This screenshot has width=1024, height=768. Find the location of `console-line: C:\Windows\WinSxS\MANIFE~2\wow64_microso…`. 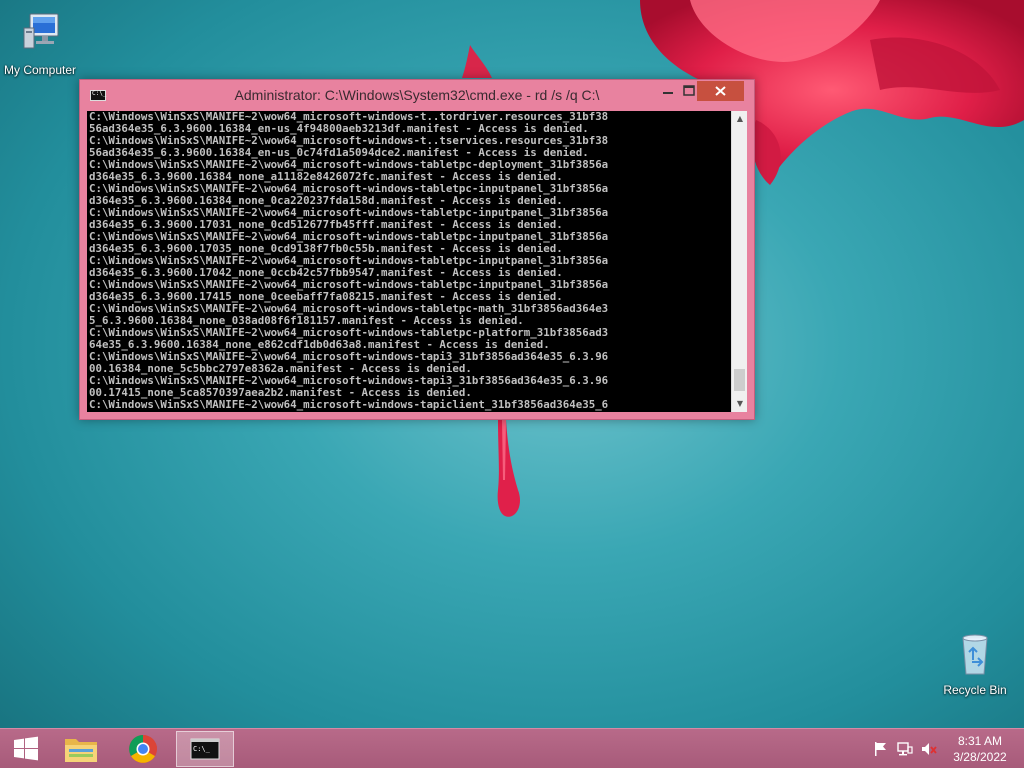

console-line: C:\Windows\WinSxS\MANIFE~2\wow64_microso… is located at coordinates (348, 404).